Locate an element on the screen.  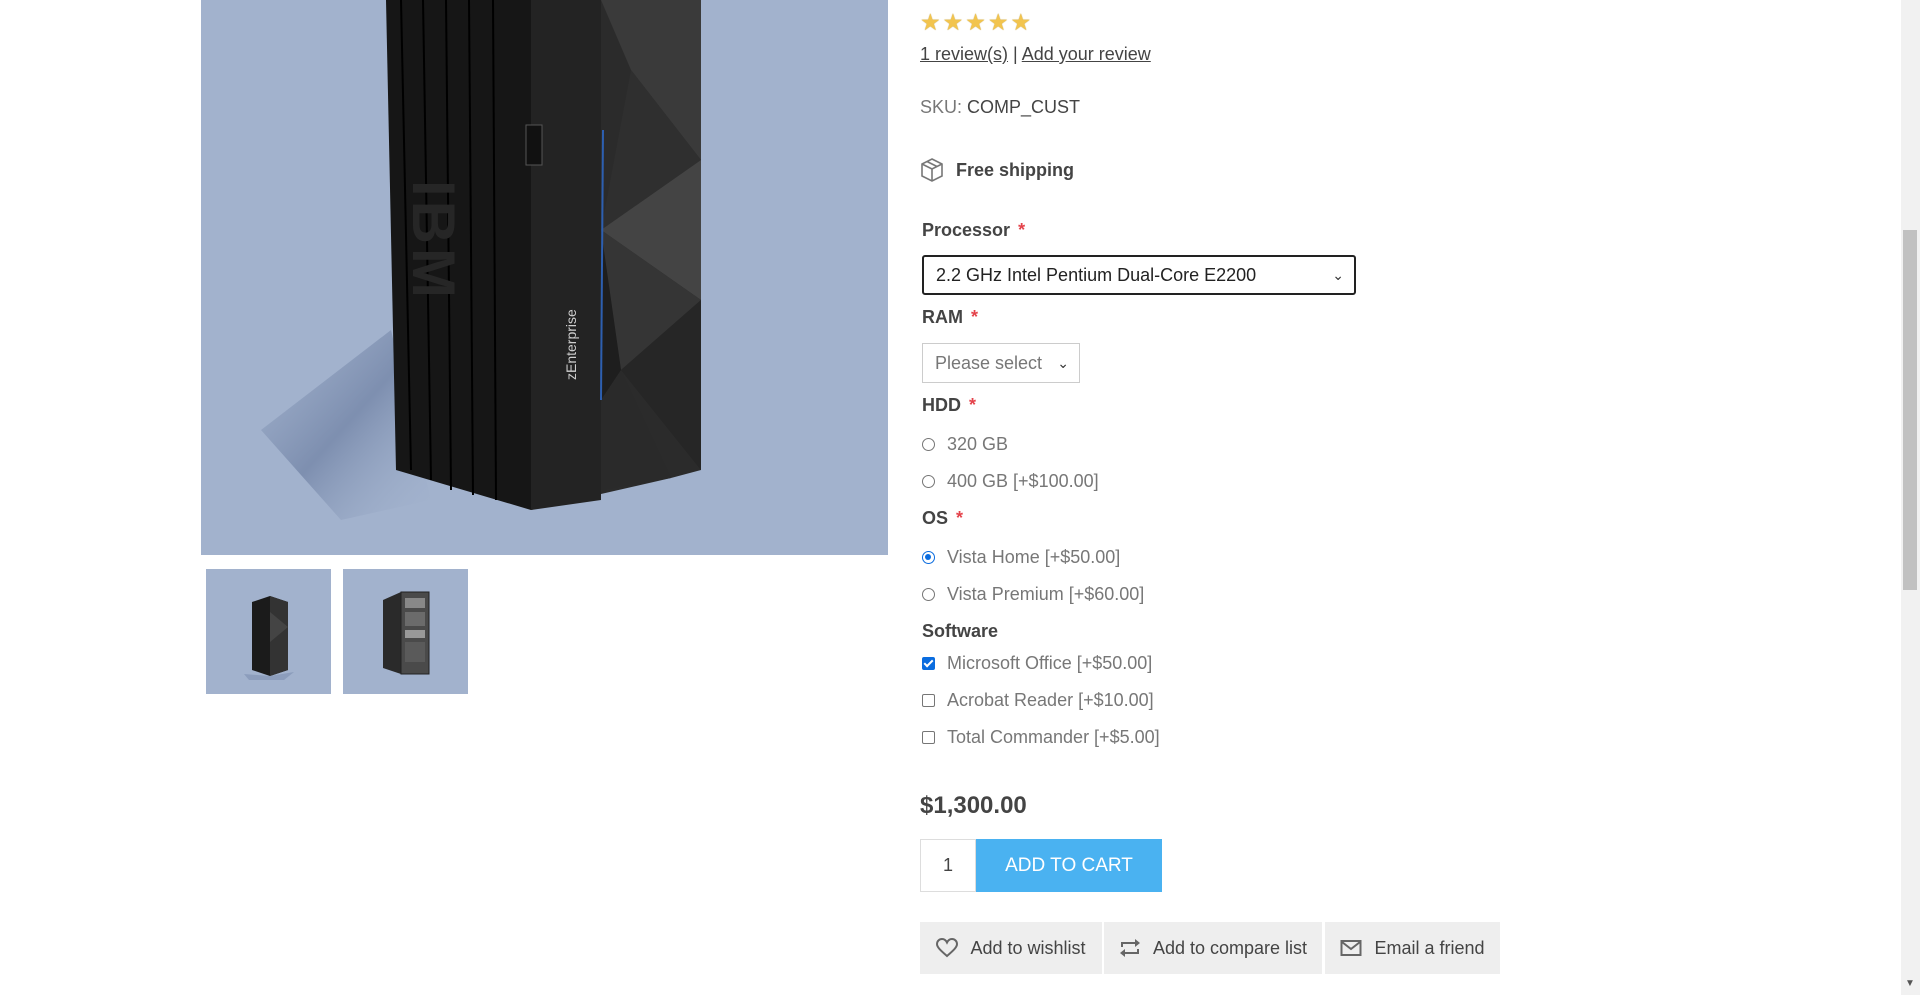
ram-label: RAM * is located at coordinates (950, 317).